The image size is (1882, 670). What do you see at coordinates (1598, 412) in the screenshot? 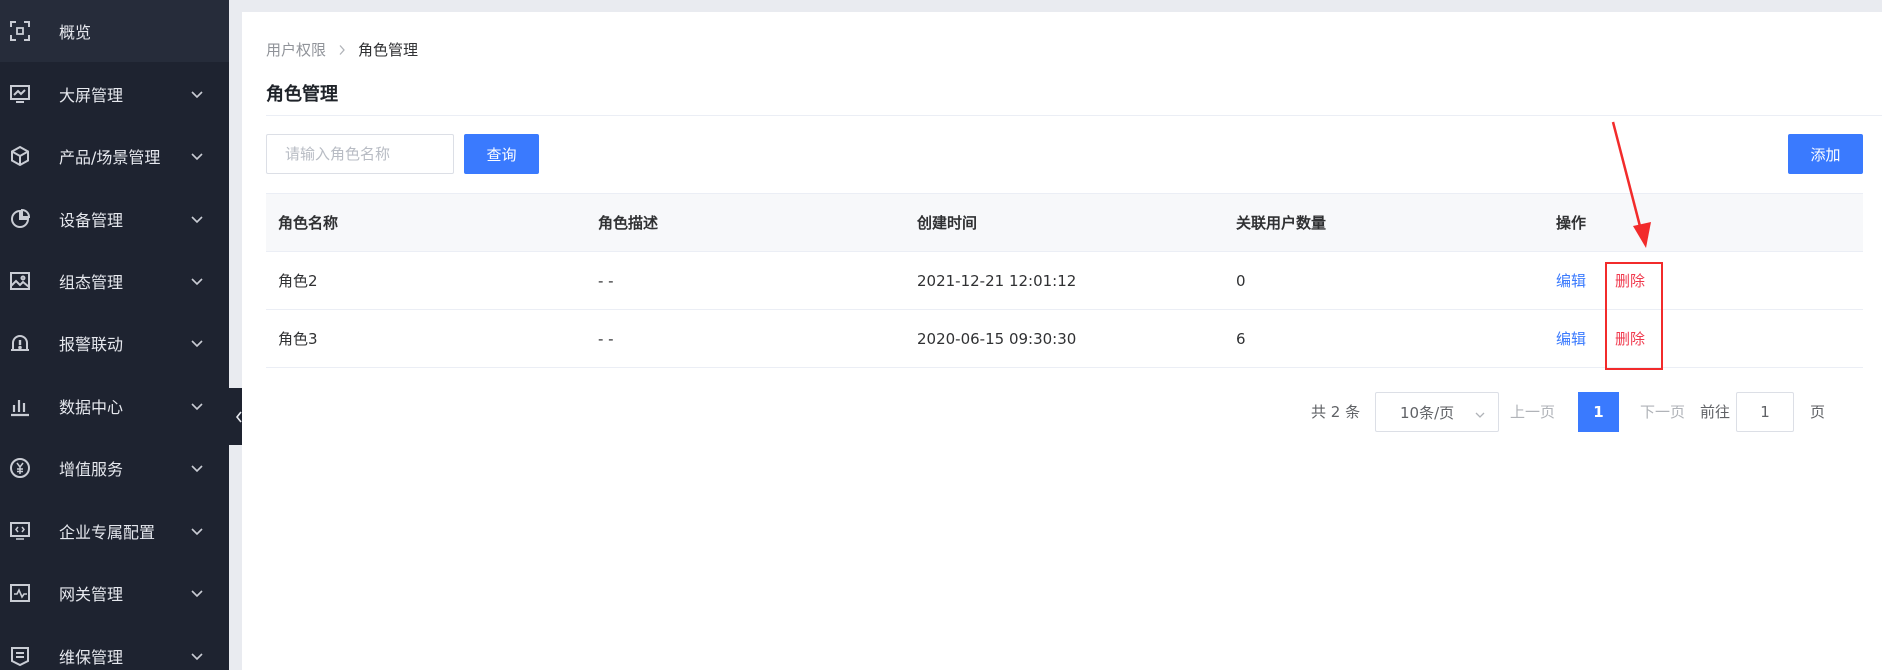
I see `page-number-current: 1` at bounding box center [1598, 412].